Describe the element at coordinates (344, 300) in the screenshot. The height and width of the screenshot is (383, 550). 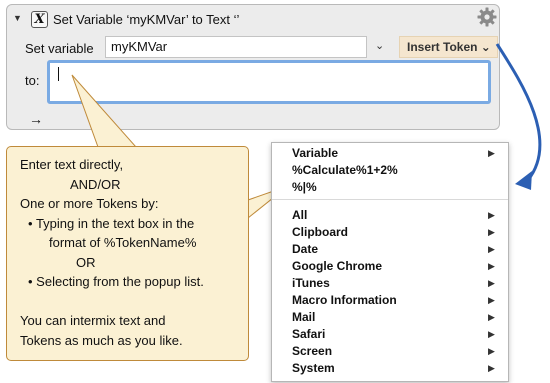
I see `menu-item-label: Macro Information` at that location.